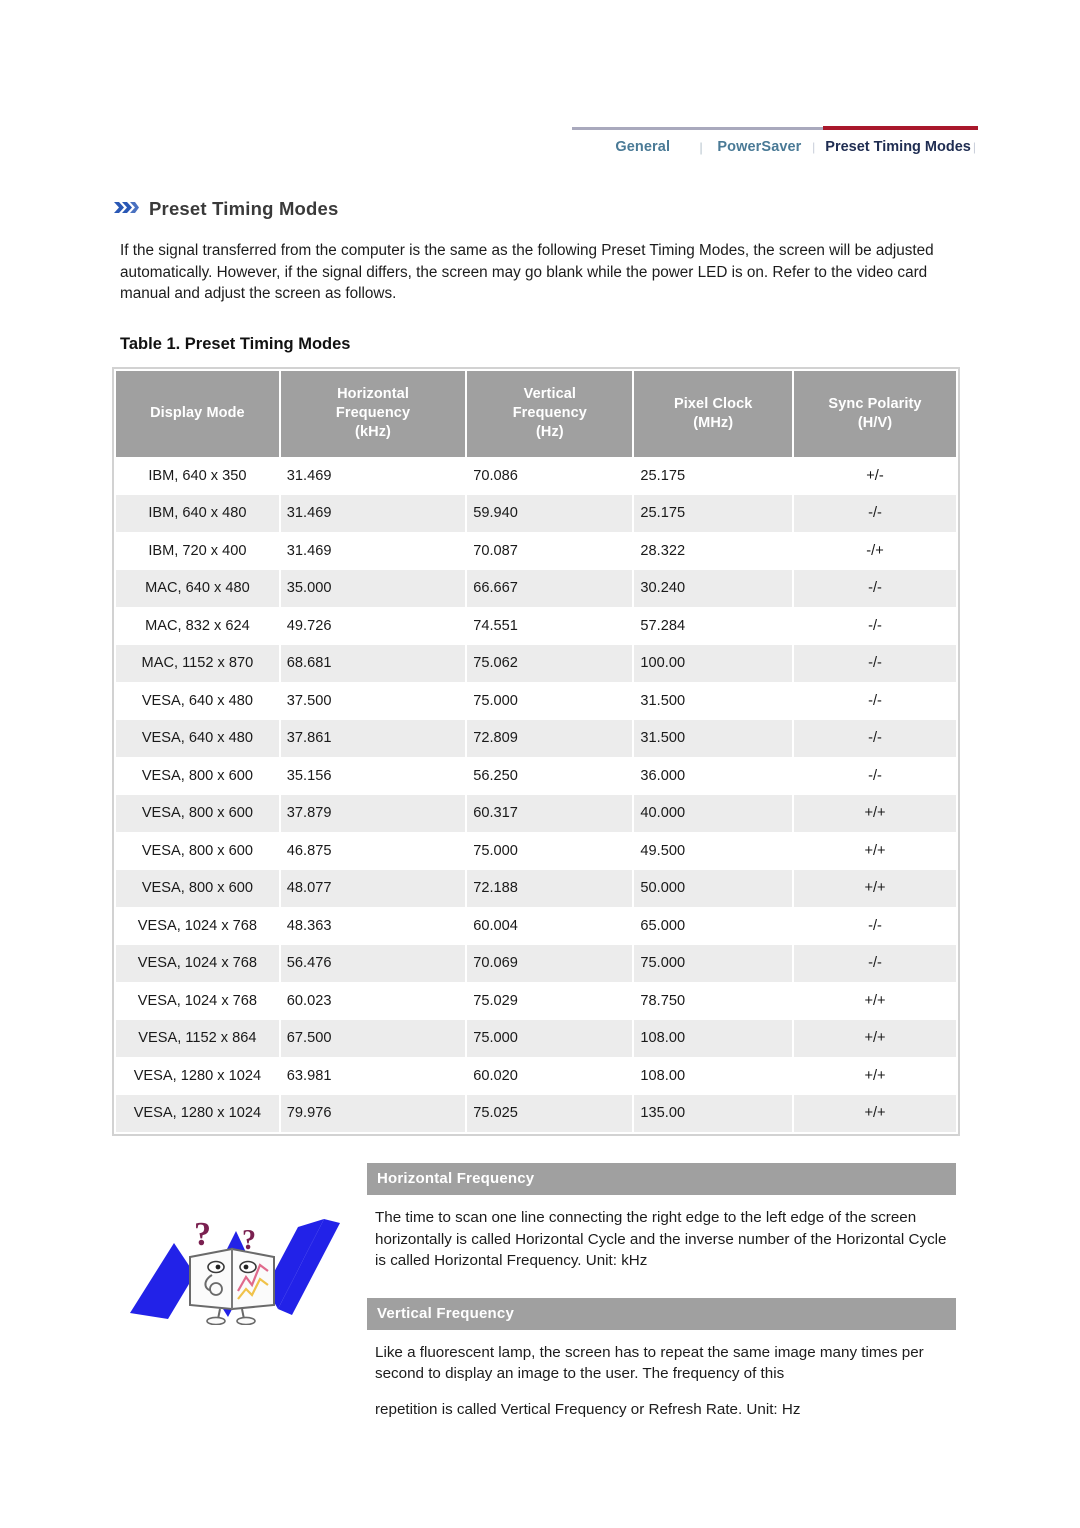 Image resolution: width=1080 pixels, height=1528 pixels. I want to click on table-row: MAC, 1152 x 870 68.681 75.062 100.00 -/-, so click(536, 663).